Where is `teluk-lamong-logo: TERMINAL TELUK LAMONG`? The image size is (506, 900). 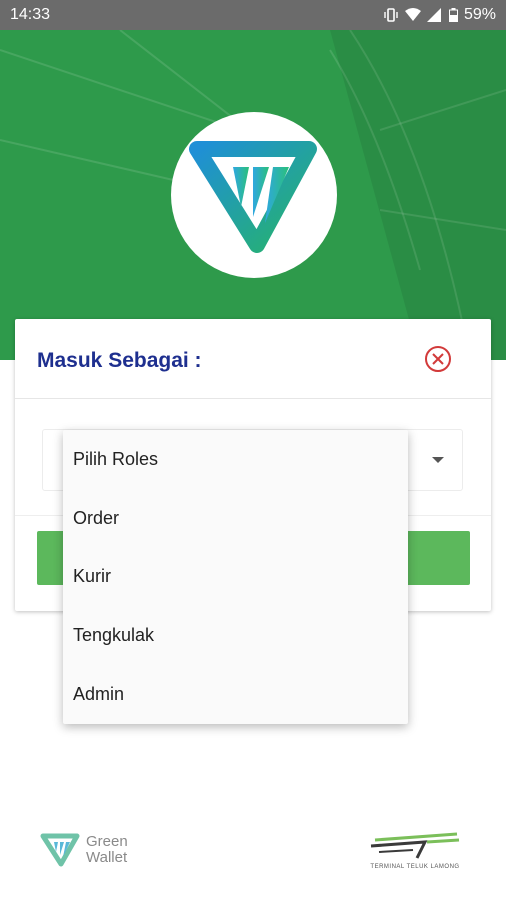
teluk-lamong-logo: TERMINAL TELUK LAMONG is located at coordinates (415, 850).